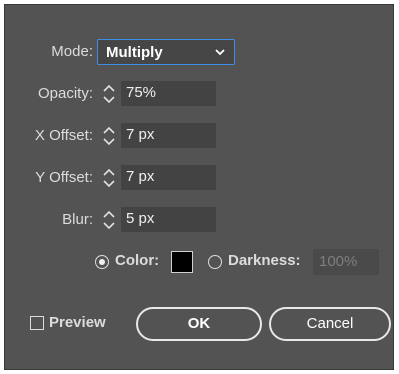 The image size is (399, 374). I want to click on opacity-input: 75%, so click(168, 93).